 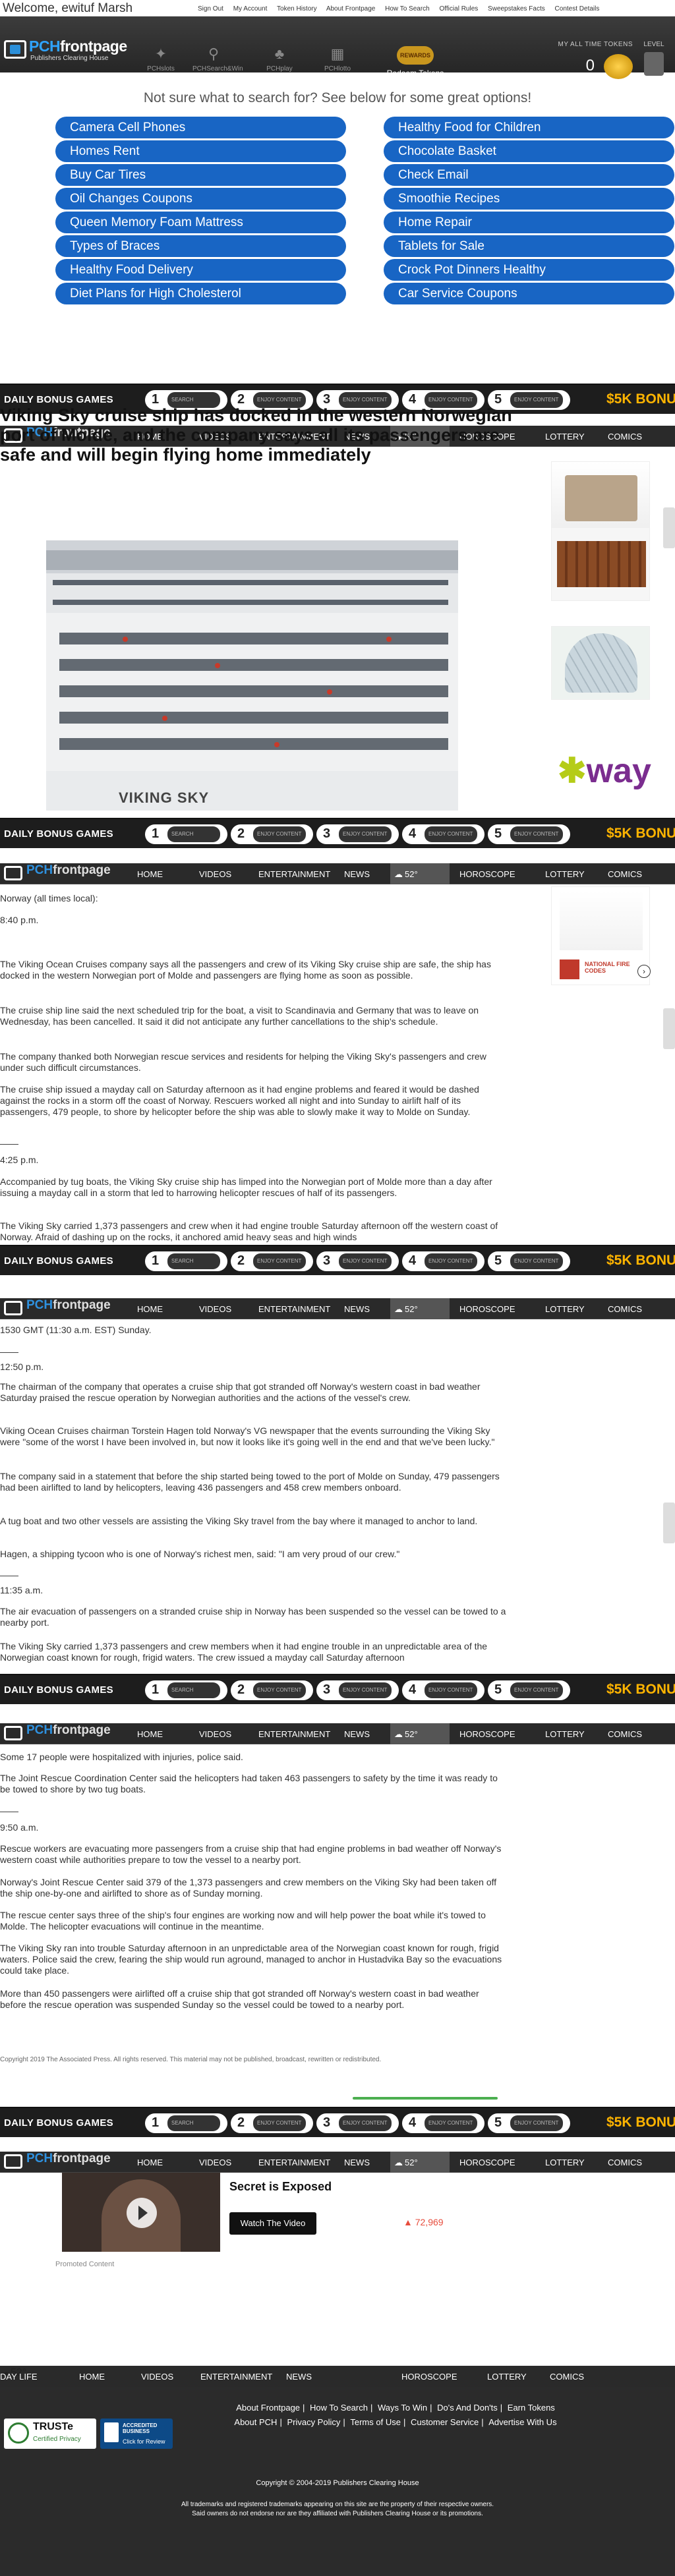 What do you see at coordinates (529, 175) in the screenshot?
I see `search-tile: Check Email` at bounding box center [529, 175].